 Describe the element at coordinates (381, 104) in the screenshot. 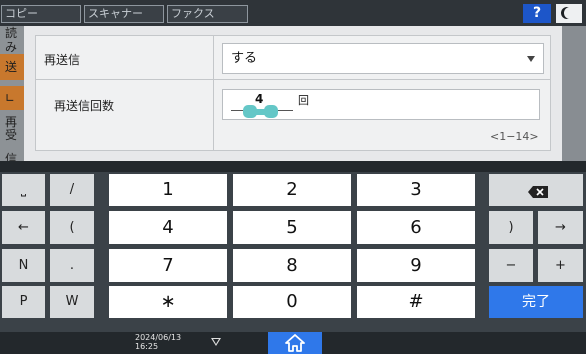

I see `resend-count-input: 4 回` at that location.